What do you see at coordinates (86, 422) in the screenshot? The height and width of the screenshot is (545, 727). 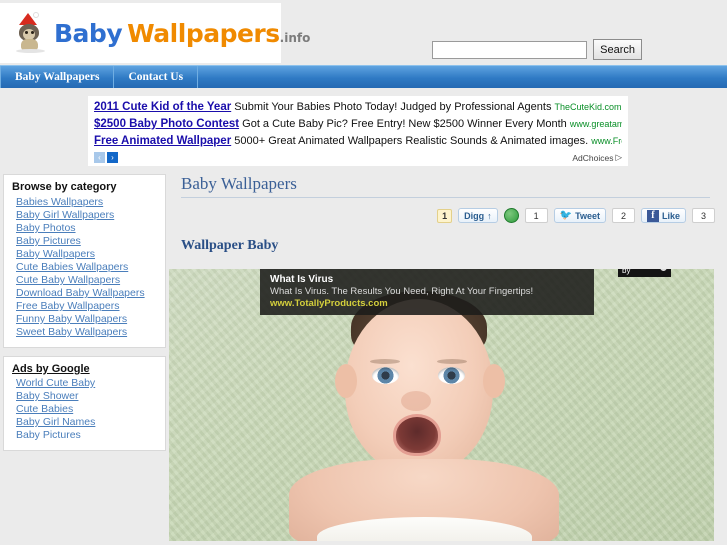 I see `google-ad-link-baby-girl-names: Baby Girl Names` at bounding box center [86, 422].